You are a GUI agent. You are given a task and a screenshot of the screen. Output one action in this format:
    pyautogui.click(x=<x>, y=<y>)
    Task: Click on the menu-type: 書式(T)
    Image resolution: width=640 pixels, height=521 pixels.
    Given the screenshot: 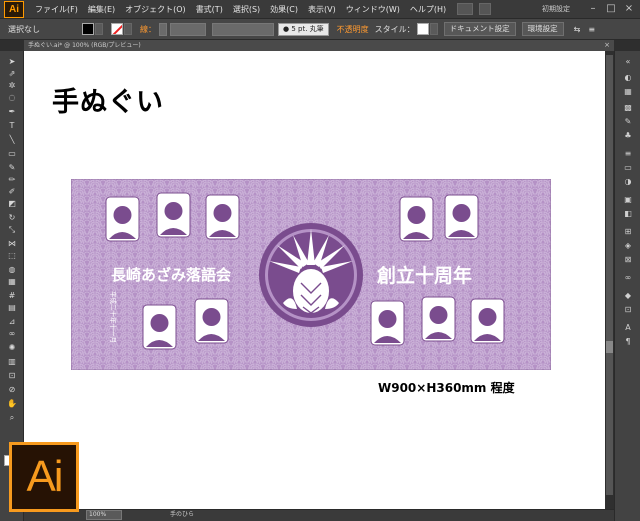 What is the action you would take?
    pyautogui.click(x=209, y=9)
    